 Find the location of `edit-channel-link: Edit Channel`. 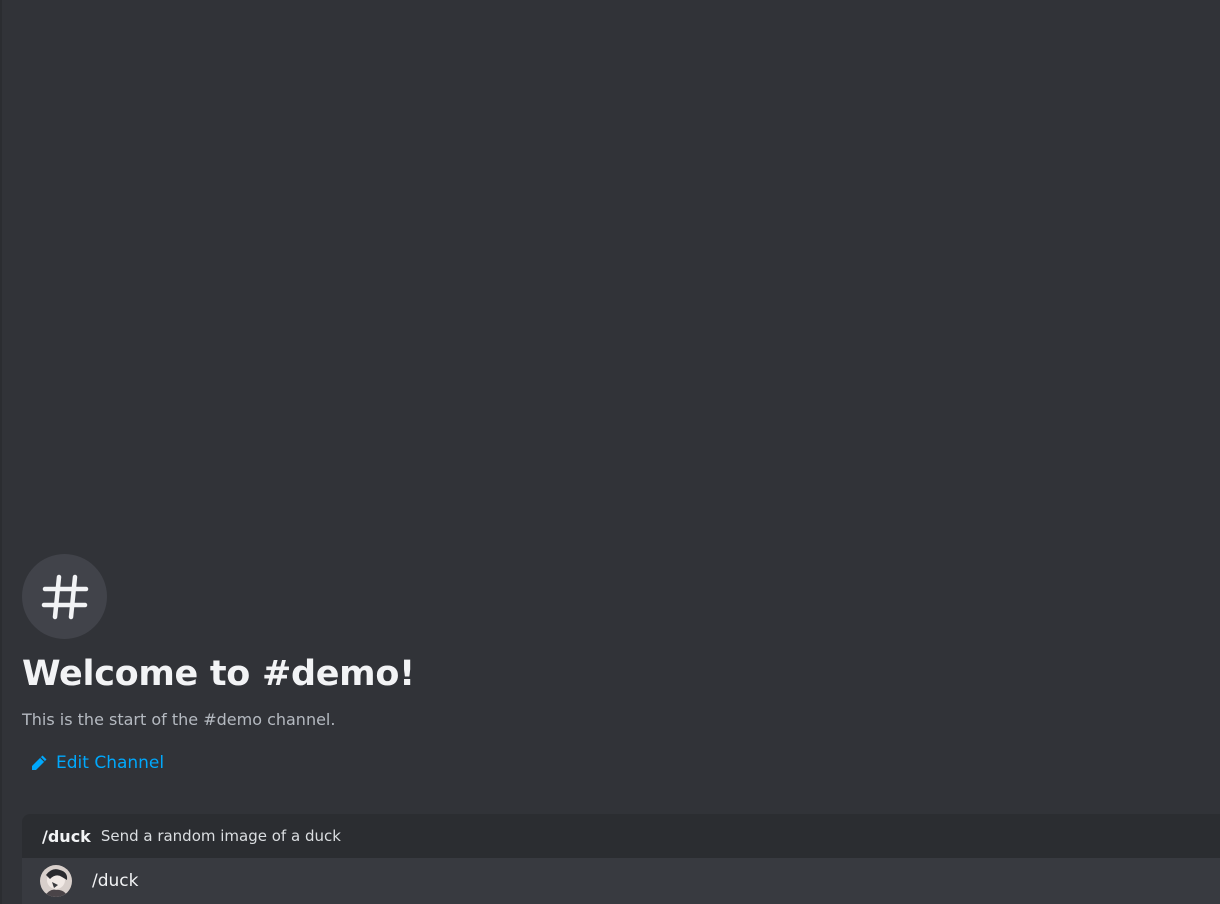

edit-channel-link: Edit Channel is located at coordinates (97, 763).